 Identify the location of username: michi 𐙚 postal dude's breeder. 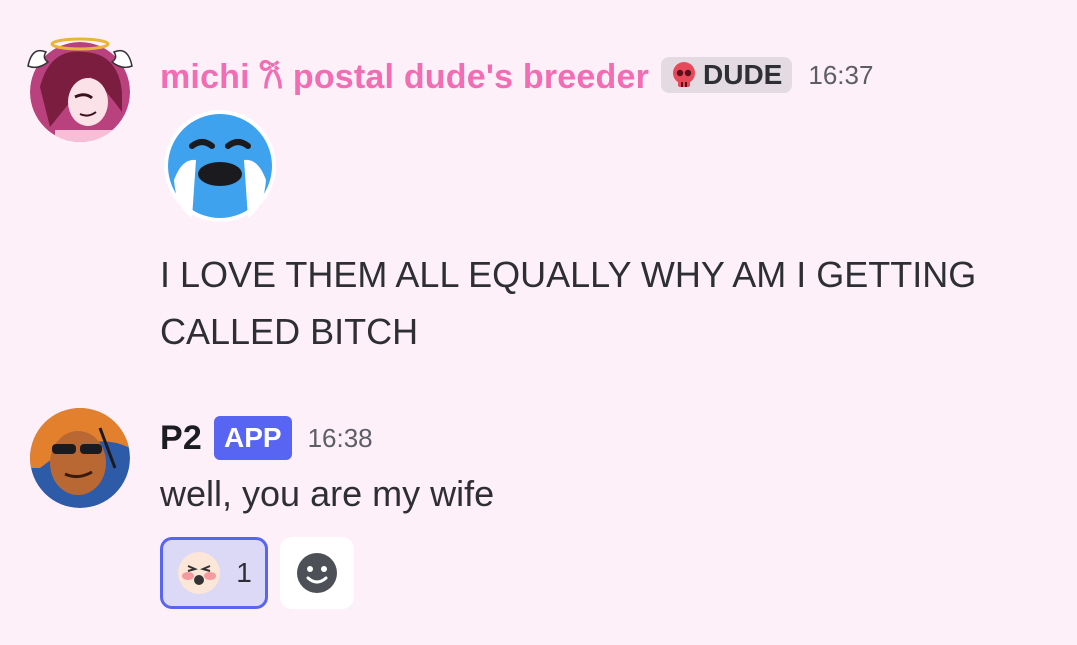
(404, 75).